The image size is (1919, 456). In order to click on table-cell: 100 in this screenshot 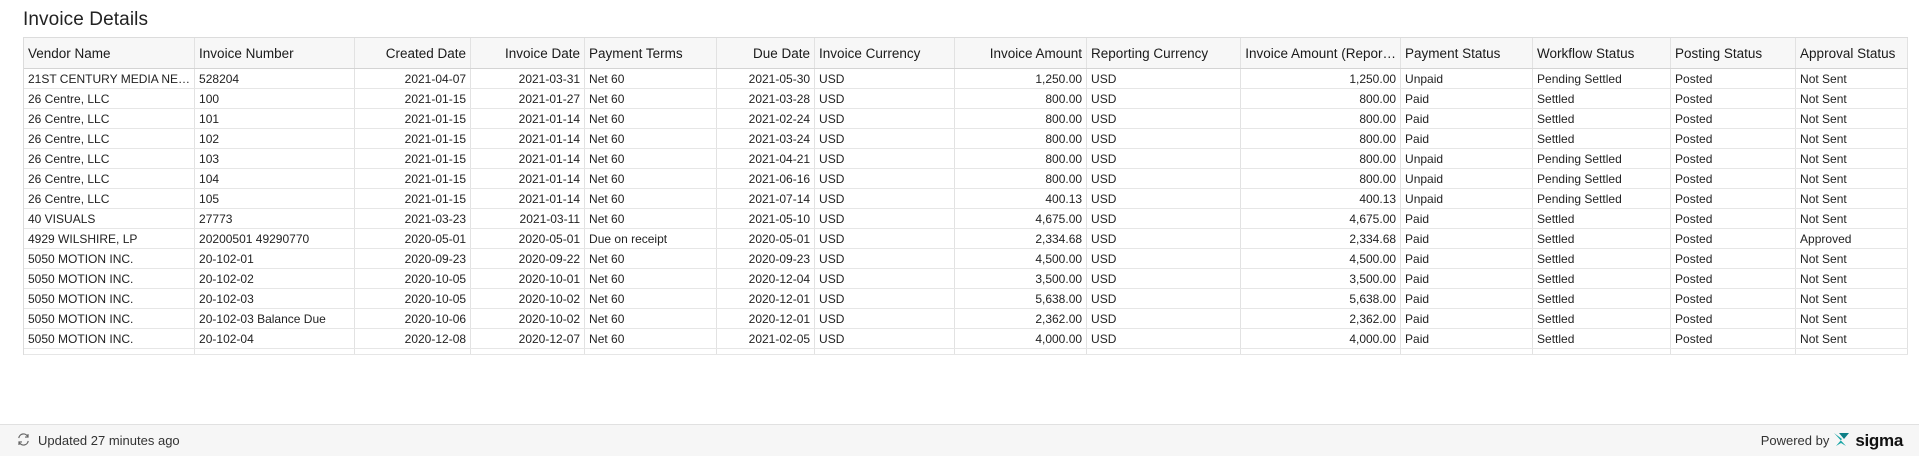, I will do `click(275, 98)`.